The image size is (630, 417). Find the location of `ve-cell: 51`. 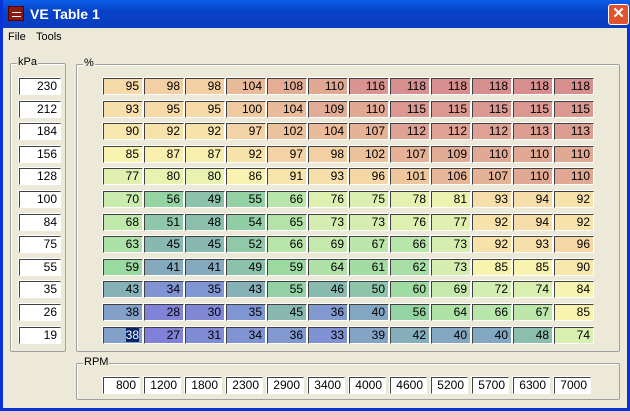

ve-cell: 51 is located at coordinates (164, 222).